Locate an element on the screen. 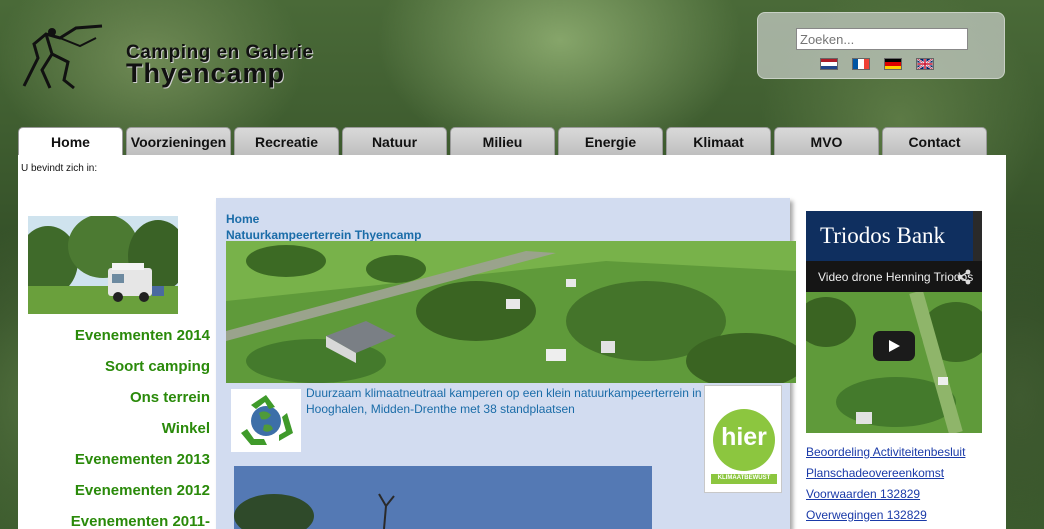  video-player: Triodos Bank Video drone Henning Triodos is located at coordinates (894, 322).